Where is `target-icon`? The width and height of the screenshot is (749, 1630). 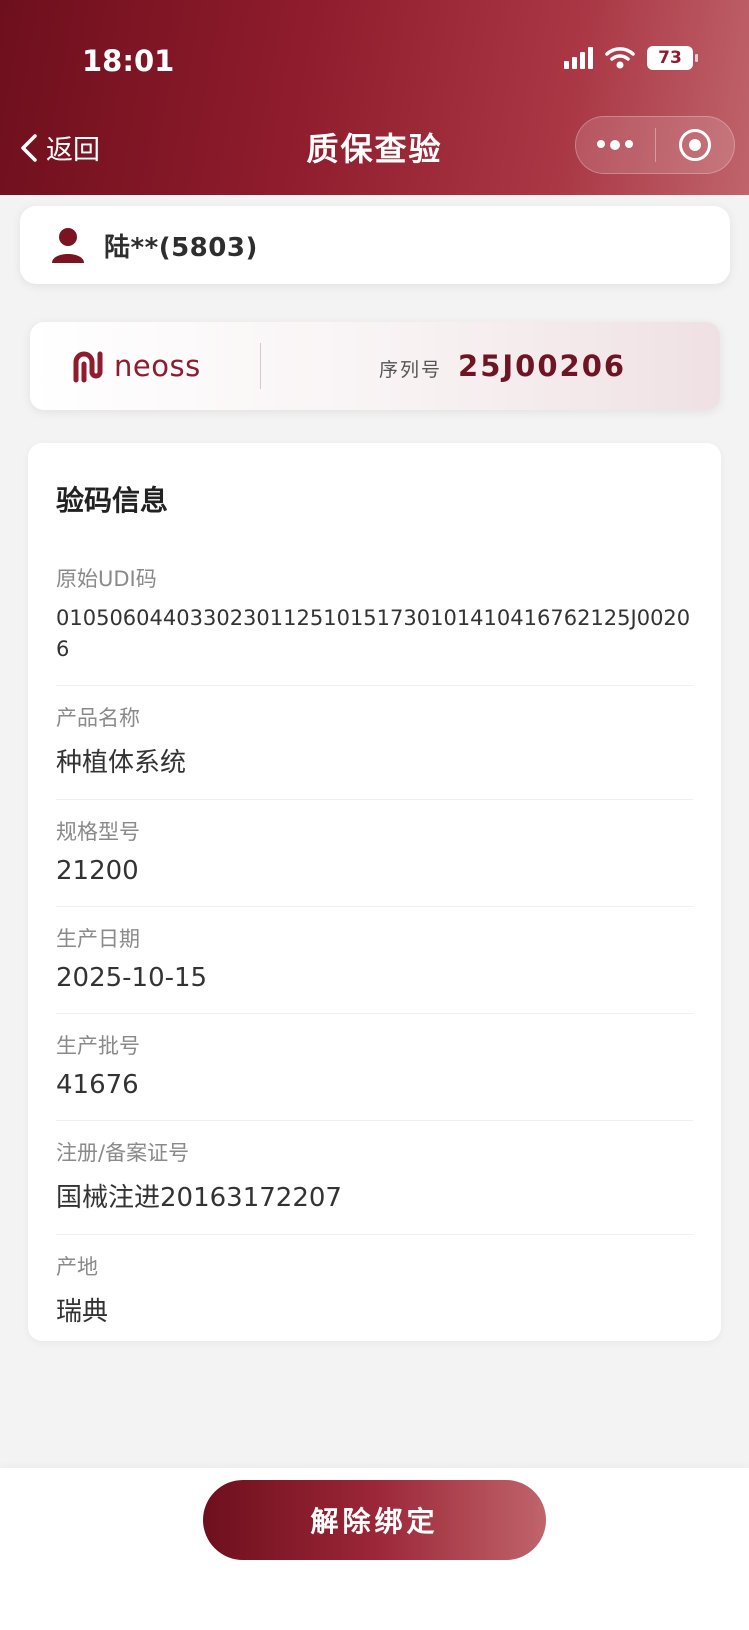
target-icon is located at coordinates (694, 145).